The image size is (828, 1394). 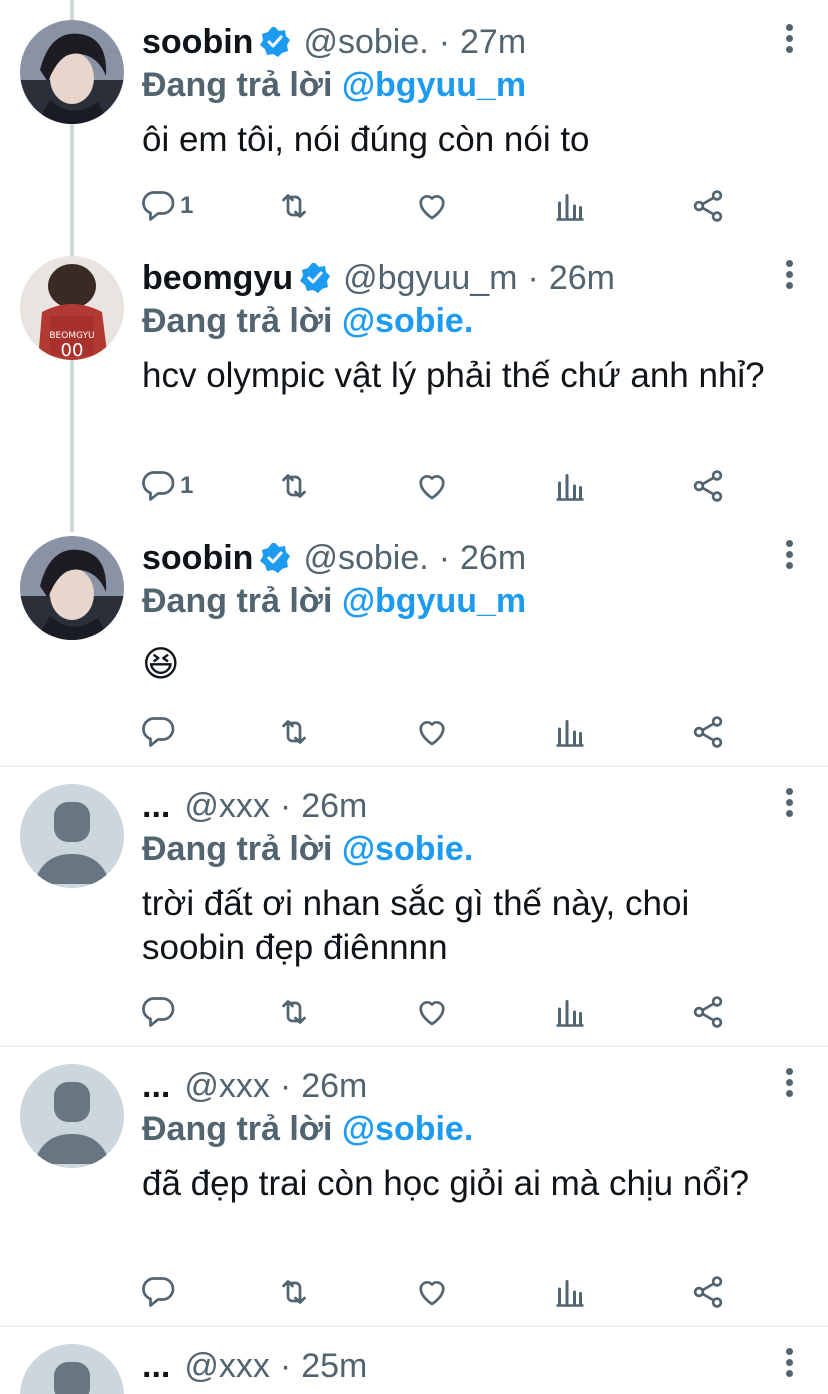 I want to click on display-name: beomgyu, so click(x=217, y=278).